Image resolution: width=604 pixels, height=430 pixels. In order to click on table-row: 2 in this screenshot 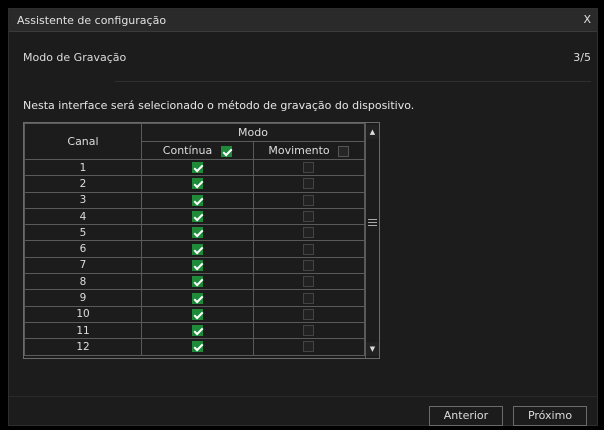, I will do `click(194, 184)`.